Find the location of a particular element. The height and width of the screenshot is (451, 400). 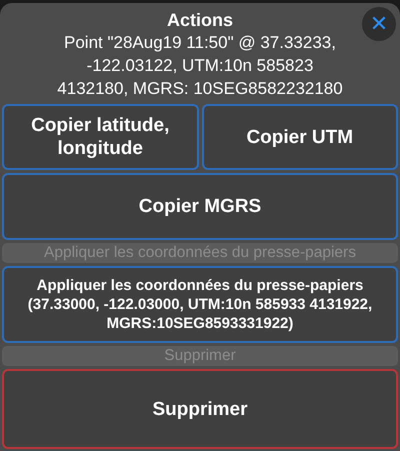

point-description: Point "28Aug19 11:50" @ 37.33233, -122.03122, UTM:10n 585823 4132180, MGRS: 10SEG8582232180 is located at coordinates (200, 66).